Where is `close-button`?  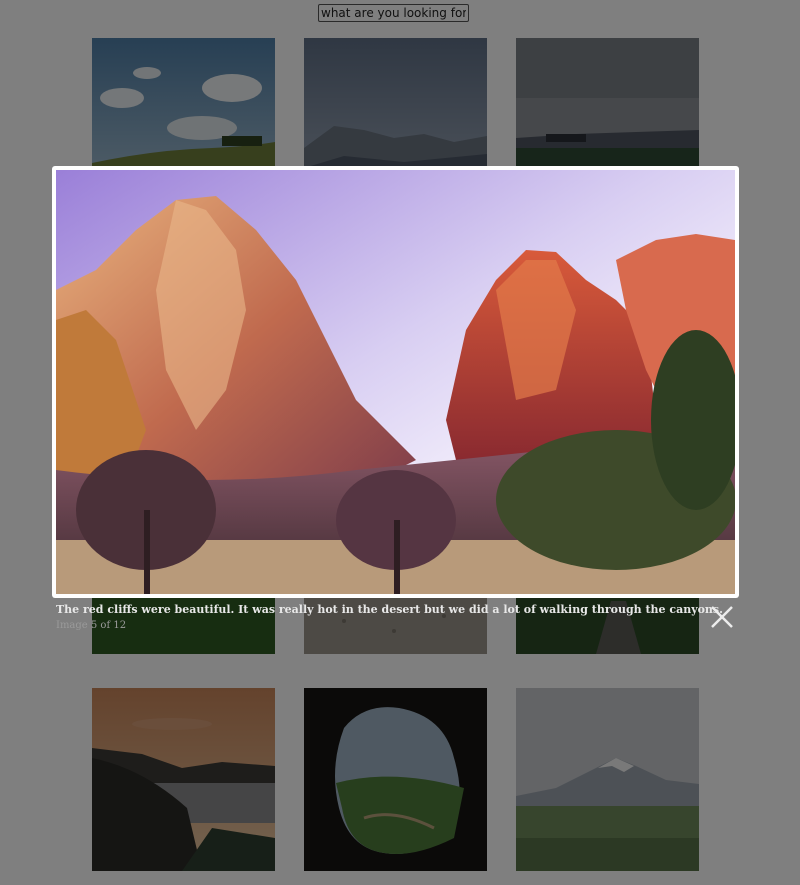 close-button is located at coordinates (722, 617).